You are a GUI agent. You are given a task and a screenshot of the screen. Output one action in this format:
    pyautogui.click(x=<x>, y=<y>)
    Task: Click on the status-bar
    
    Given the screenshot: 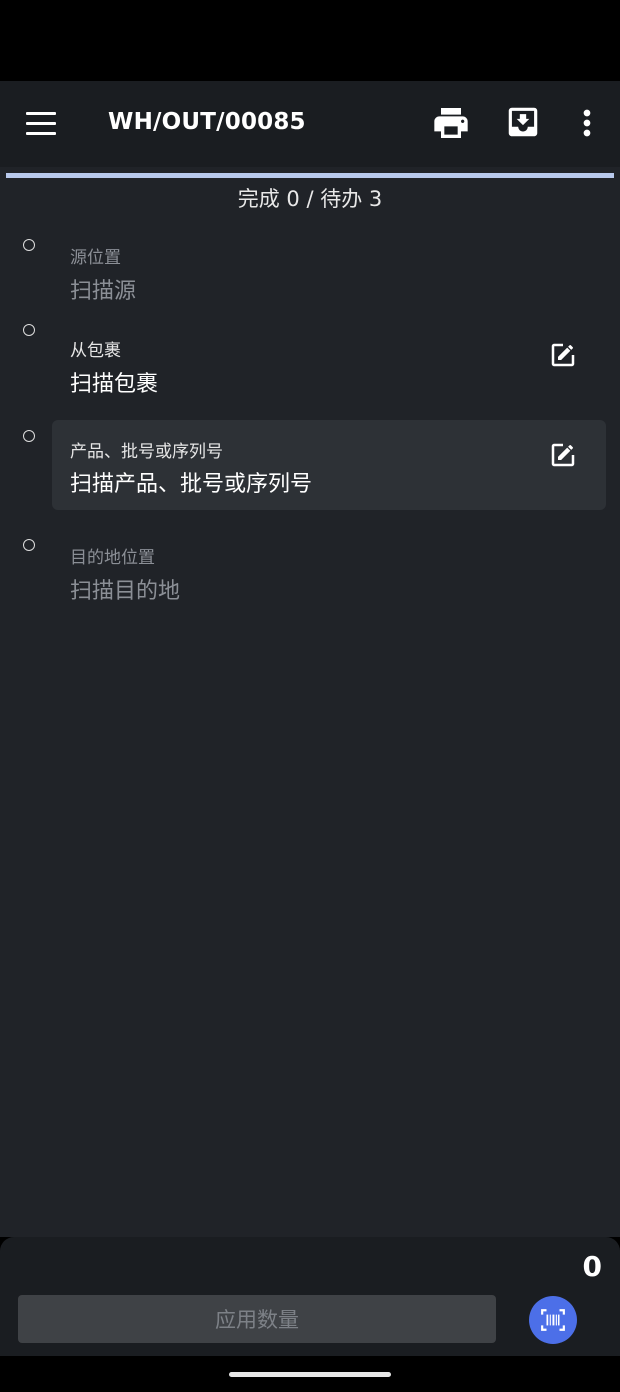 What is the action you would take?
    pyautogui.click(x=310, y=40)
    